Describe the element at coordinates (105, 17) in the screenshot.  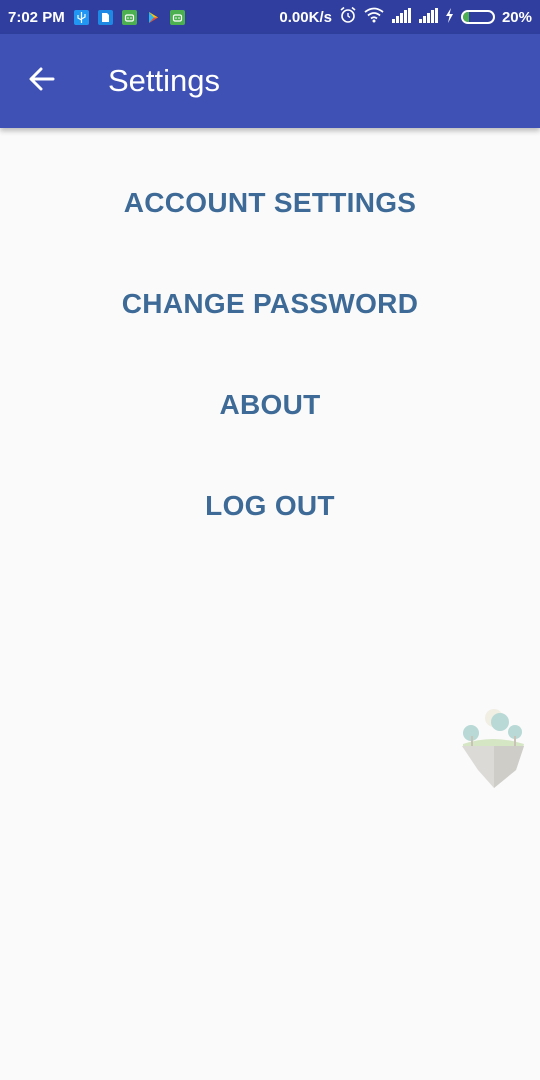
I see `file-icon` at that location.